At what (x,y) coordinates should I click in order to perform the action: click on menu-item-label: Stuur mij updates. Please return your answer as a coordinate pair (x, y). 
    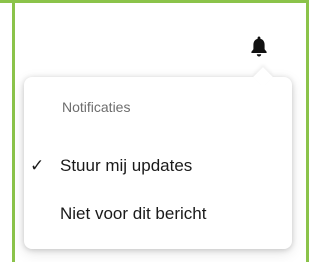
    Looking at the image, I should click on (126, 165).